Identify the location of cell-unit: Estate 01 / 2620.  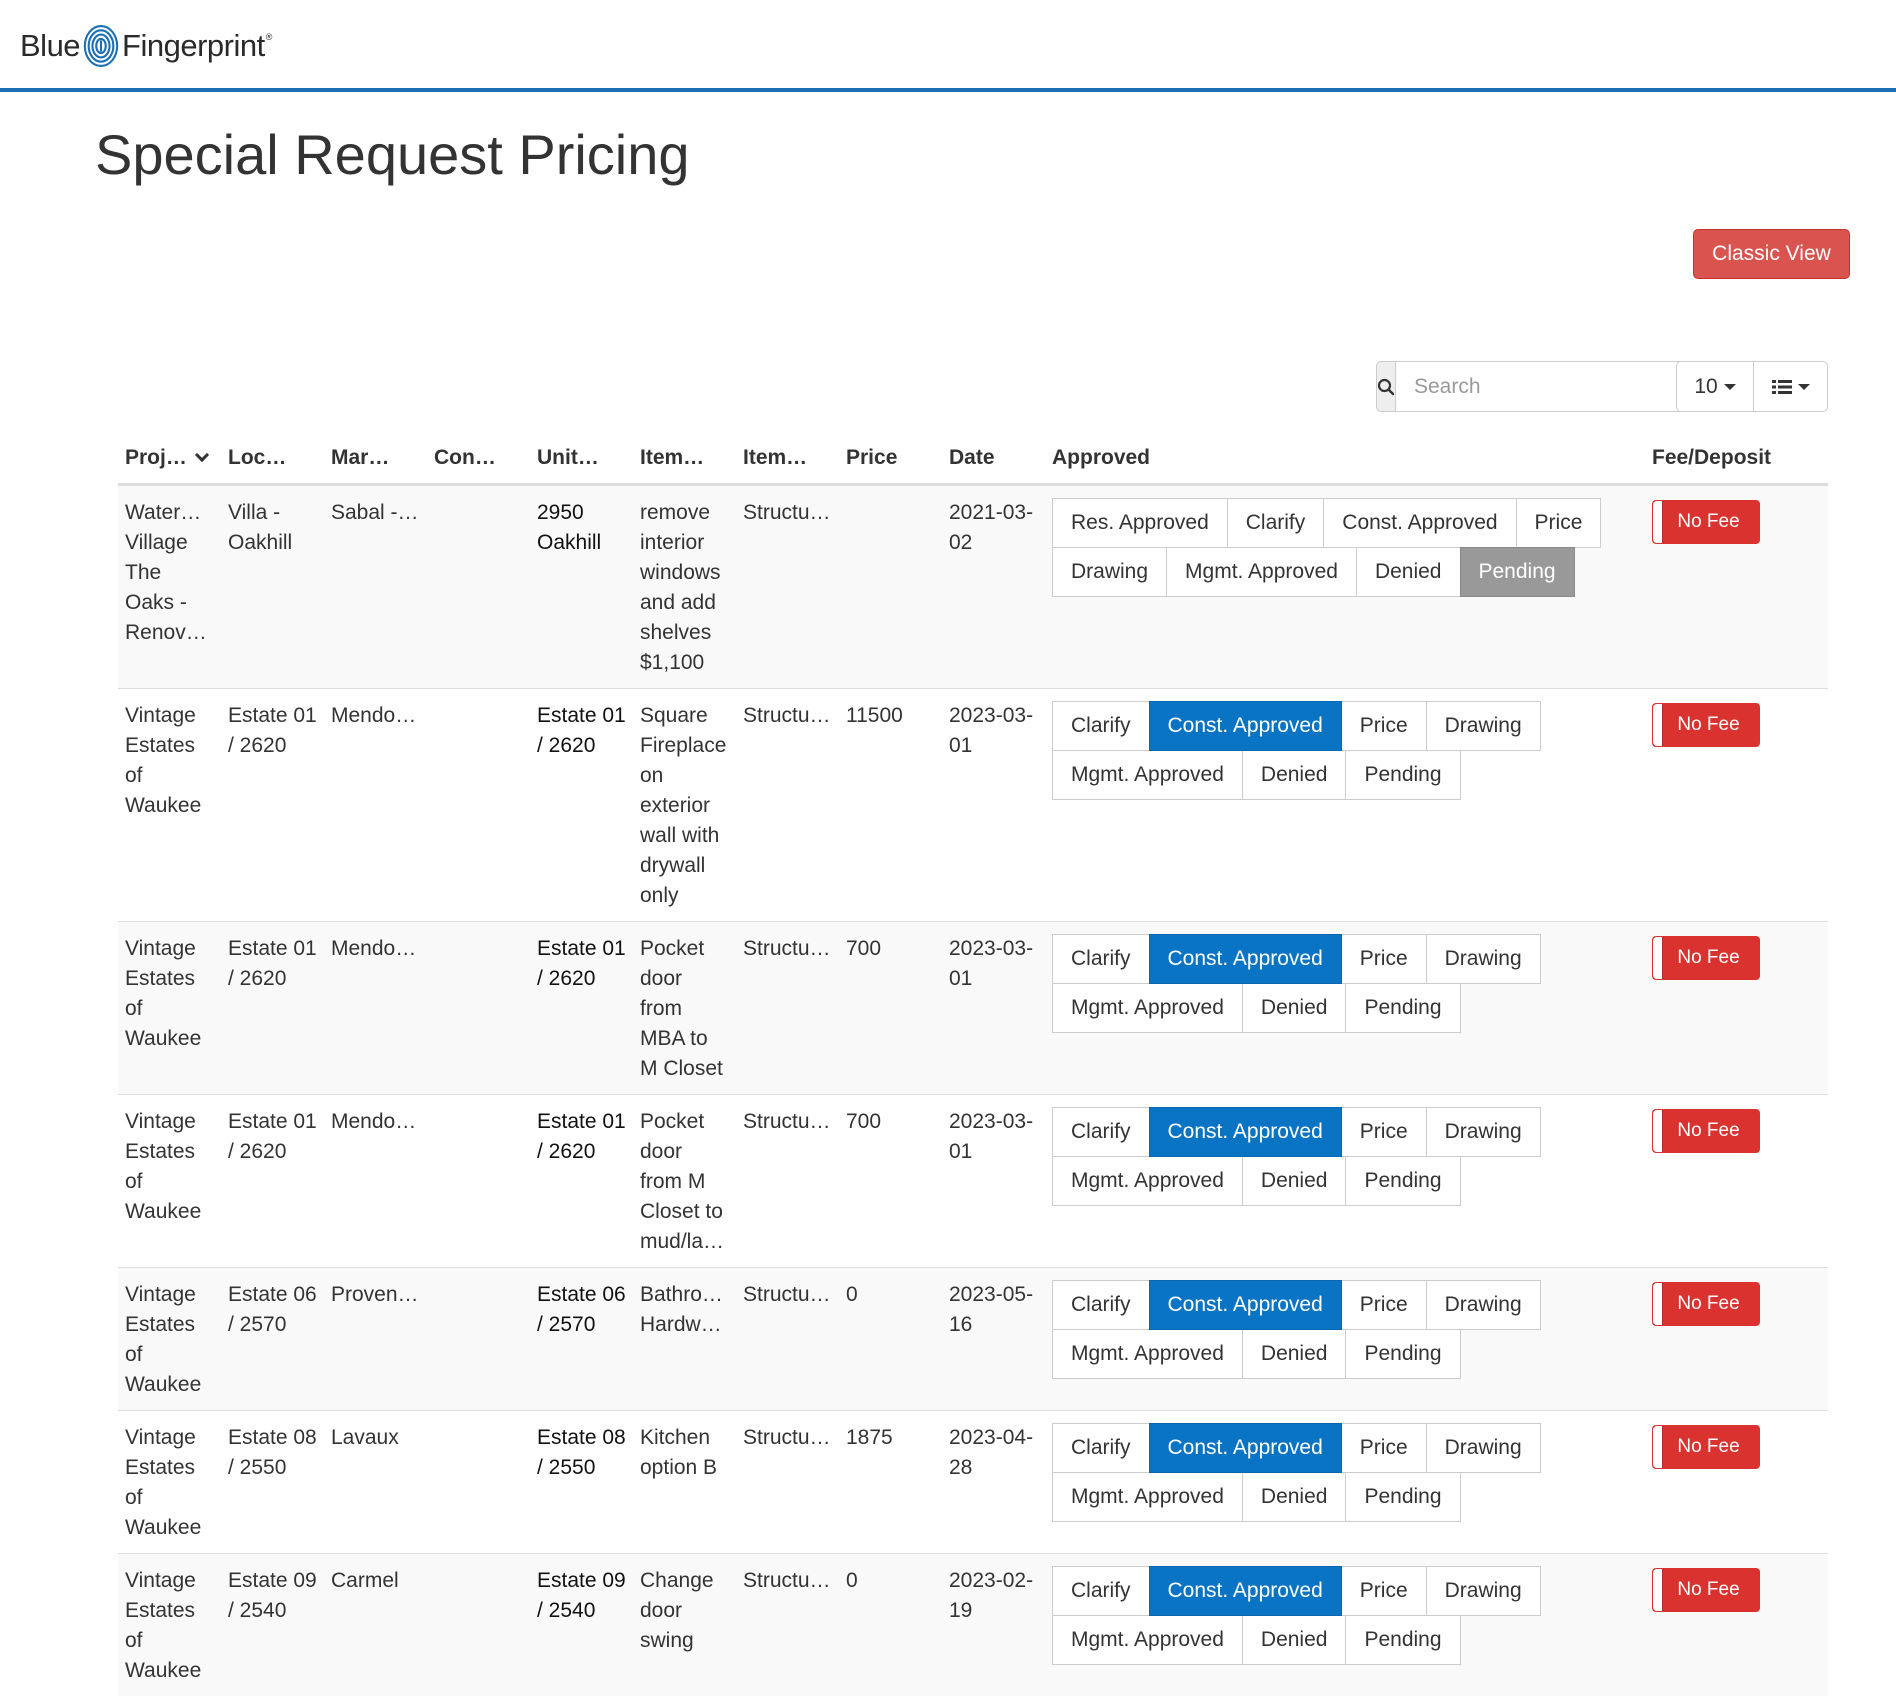
(581, 1180).